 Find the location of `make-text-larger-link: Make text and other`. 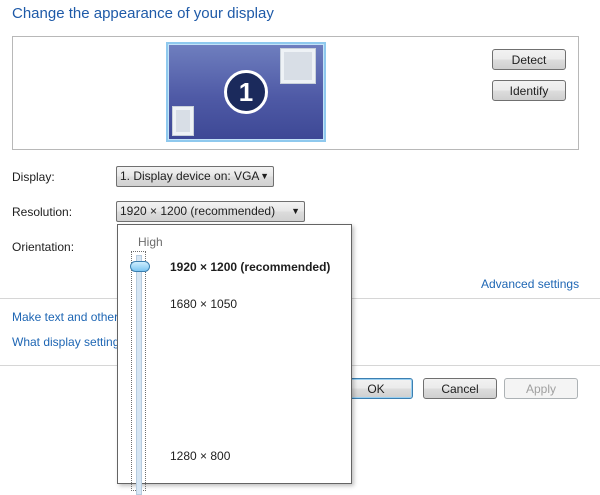

make-text-larger-link: Make text and other is located at coordinates (65, 317).